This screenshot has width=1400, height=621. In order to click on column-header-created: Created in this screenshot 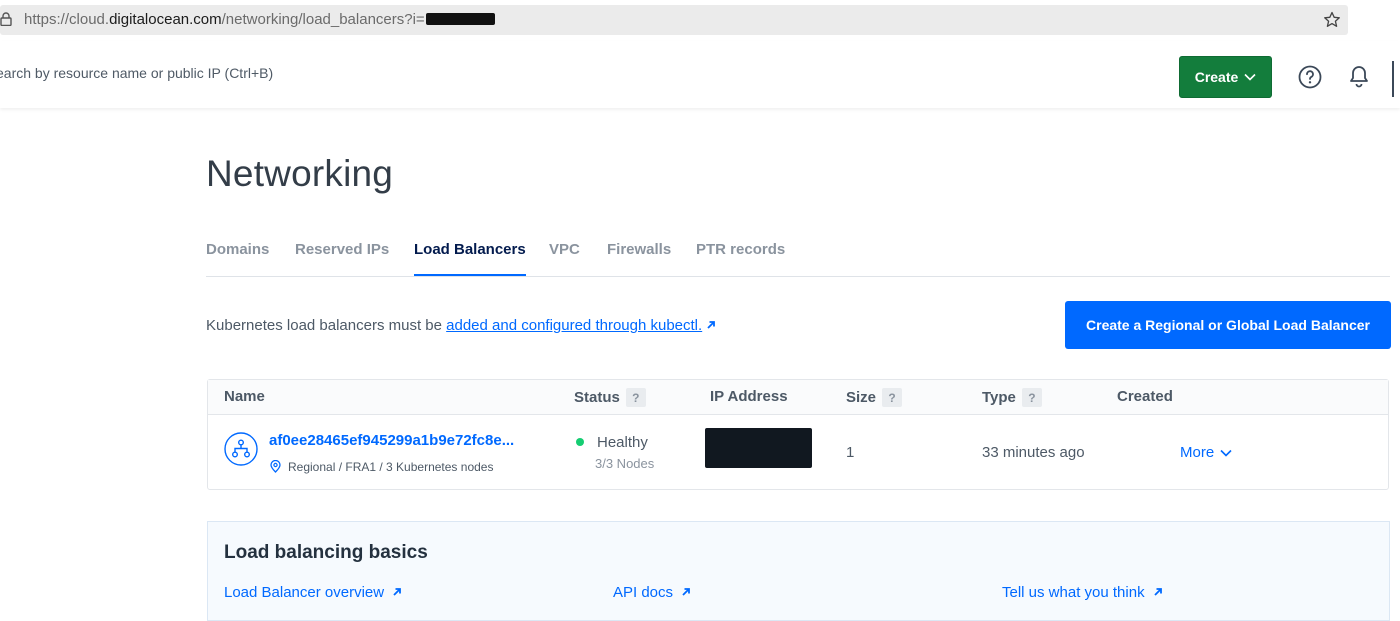, I will do `click(1145, 396)`.